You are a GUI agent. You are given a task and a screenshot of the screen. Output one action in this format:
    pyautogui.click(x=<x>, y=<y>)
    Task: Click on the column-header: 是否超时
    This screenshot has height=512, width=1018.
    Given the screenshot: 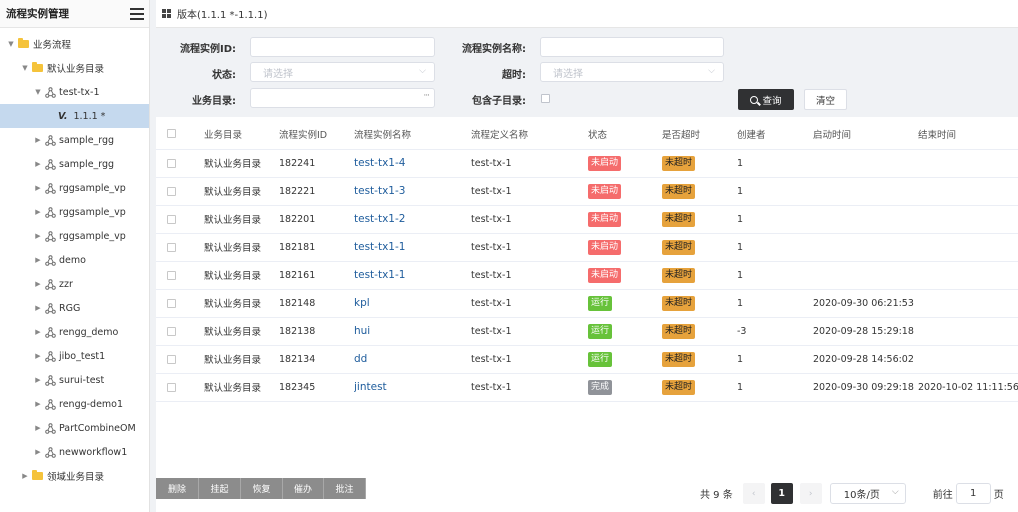 What is the action you would take?
    pyautogui.click(x=699, y=134)
    